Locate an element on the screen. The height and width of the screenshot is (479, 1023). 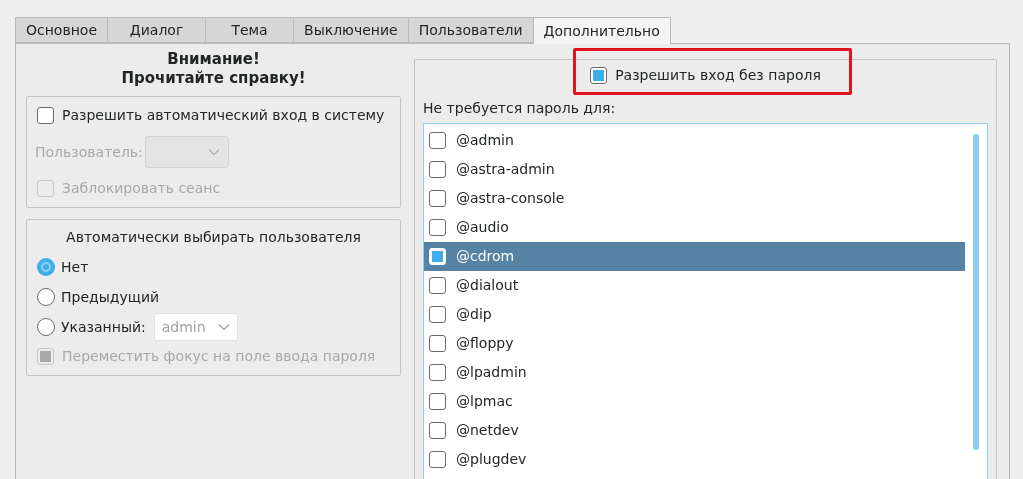
list-item: @cdrom is located at coordinates (694, 256).